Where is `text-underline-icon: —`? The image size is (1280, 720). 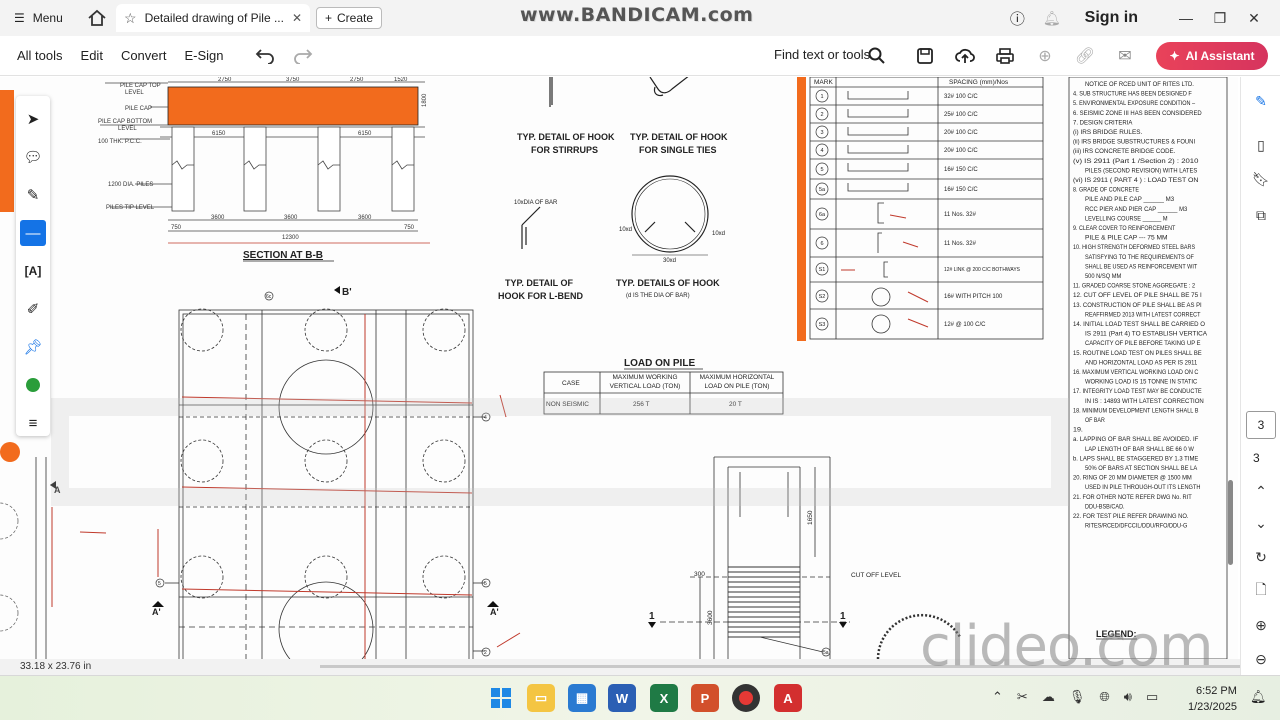 text-underline-icon: — is located at coordinates (33, 233).